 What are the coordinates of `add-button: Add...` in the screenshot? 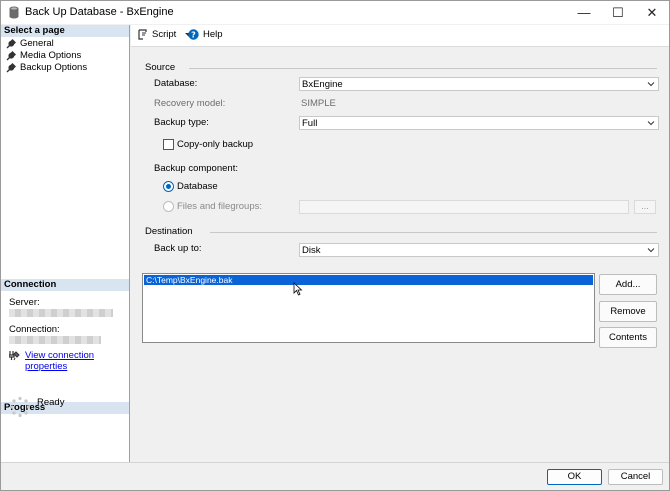 It's located at (628, 284).